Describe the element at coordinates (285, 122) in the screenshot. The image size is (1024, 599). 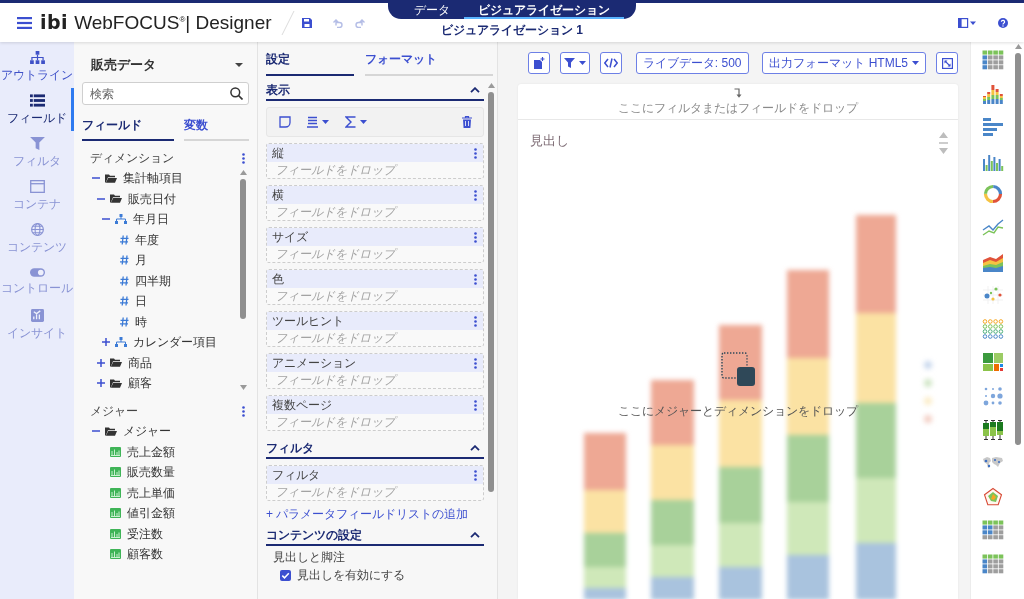
I see `note-icon` at that location.